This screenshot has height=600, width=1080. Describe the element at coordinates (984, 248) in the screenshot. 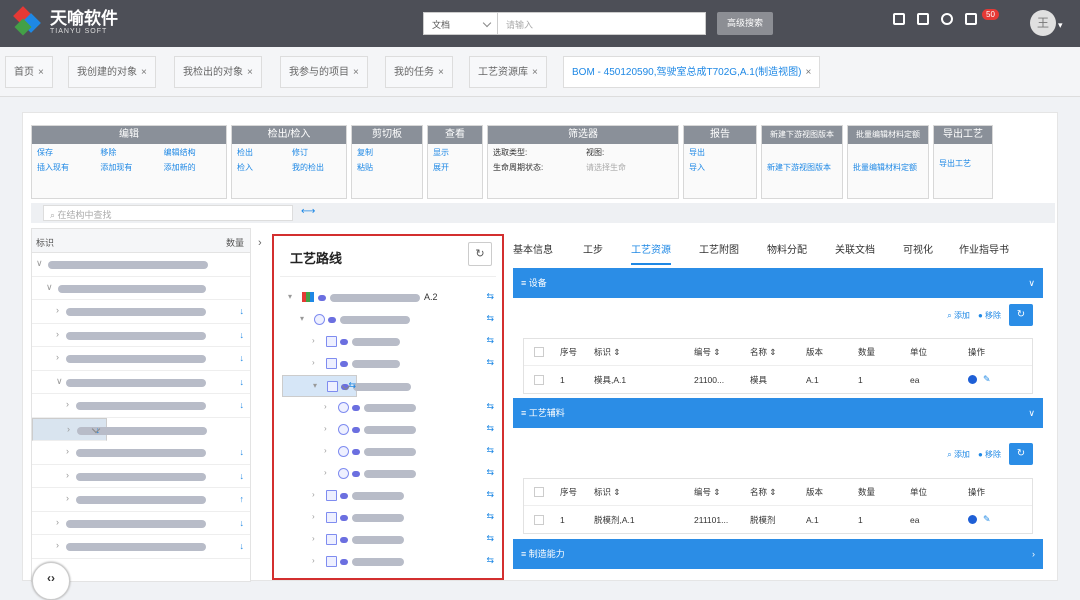

I see `tab-work-instructions: 作业指导书` at that location.